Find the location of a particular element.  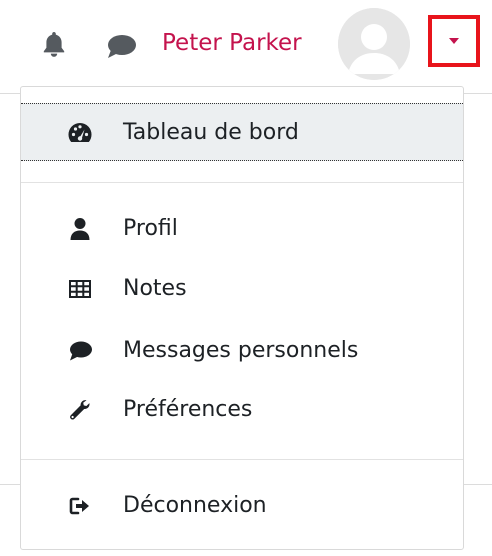

dashboard-gauge-icon is located at coordinates (80, 133).